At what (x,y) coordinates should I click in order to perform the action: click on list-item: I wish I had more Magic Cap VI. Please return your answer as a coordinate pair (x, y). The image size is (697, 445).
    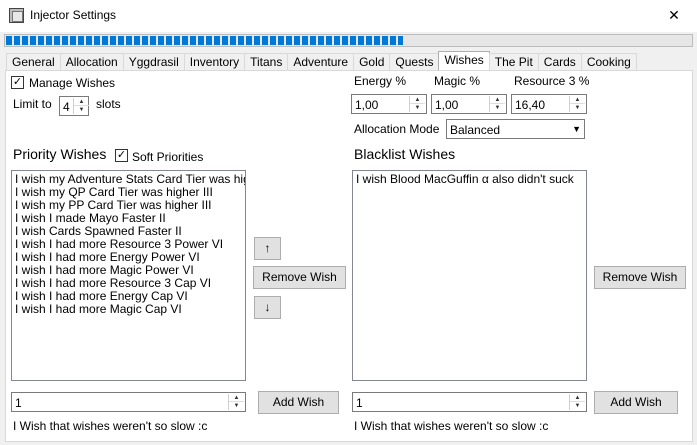
    Looking at the image, I should click on (128, 309).